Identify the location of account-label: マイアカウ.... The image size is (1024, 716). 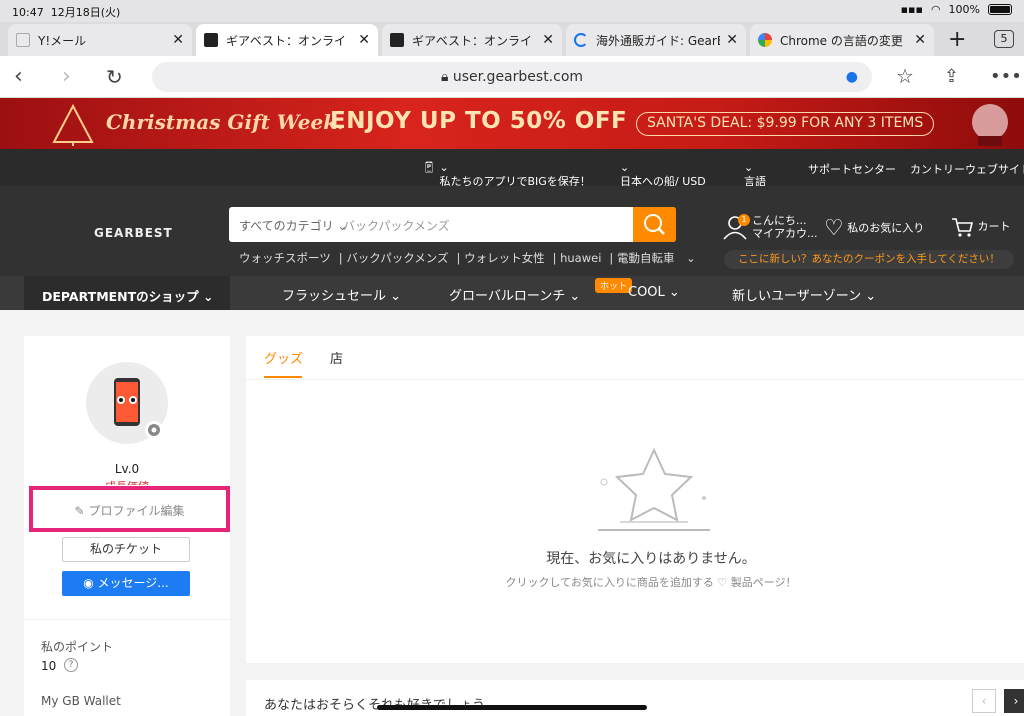
(785, 233).